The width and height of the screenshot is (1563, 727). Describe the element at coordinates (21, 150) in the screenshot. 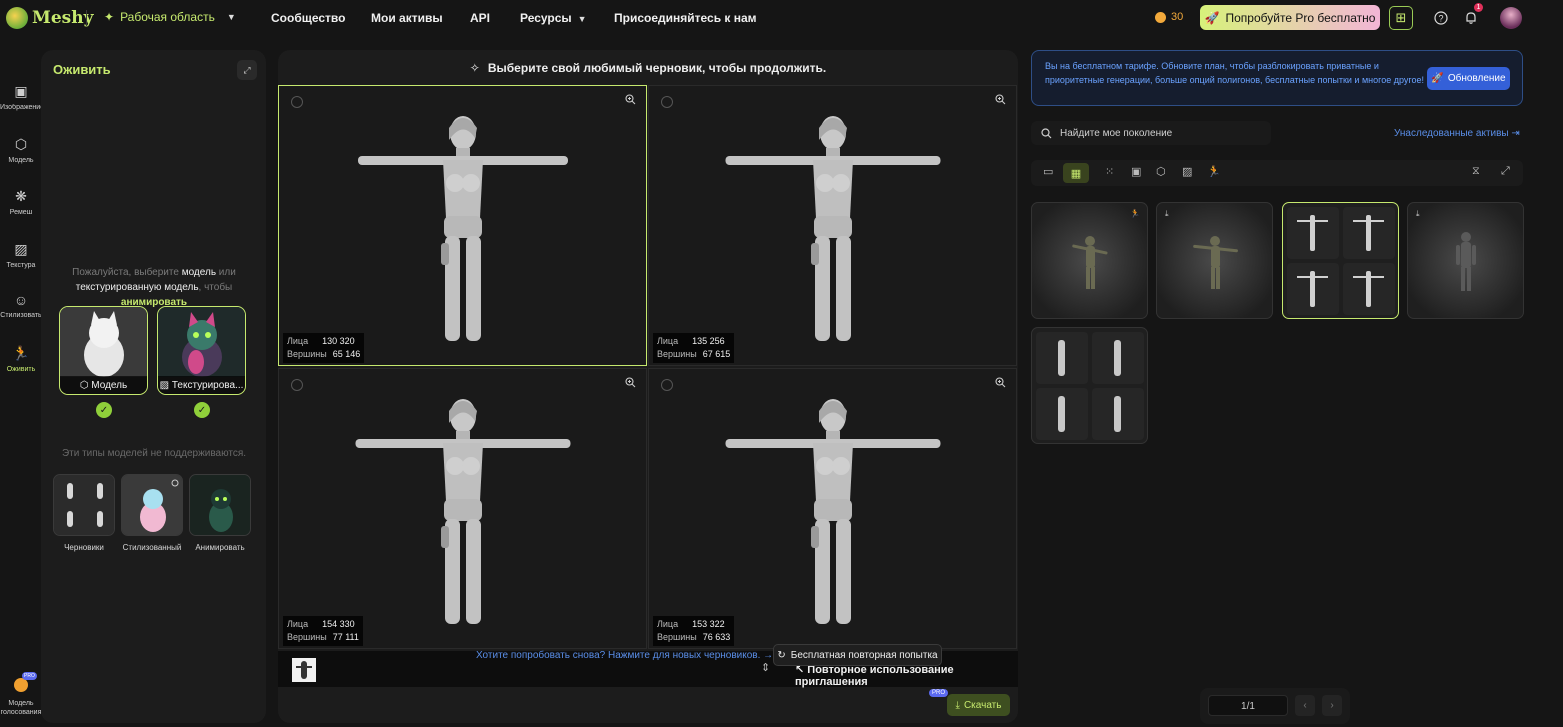

I see `rail-item-model: ⬡ Модель` at that location.